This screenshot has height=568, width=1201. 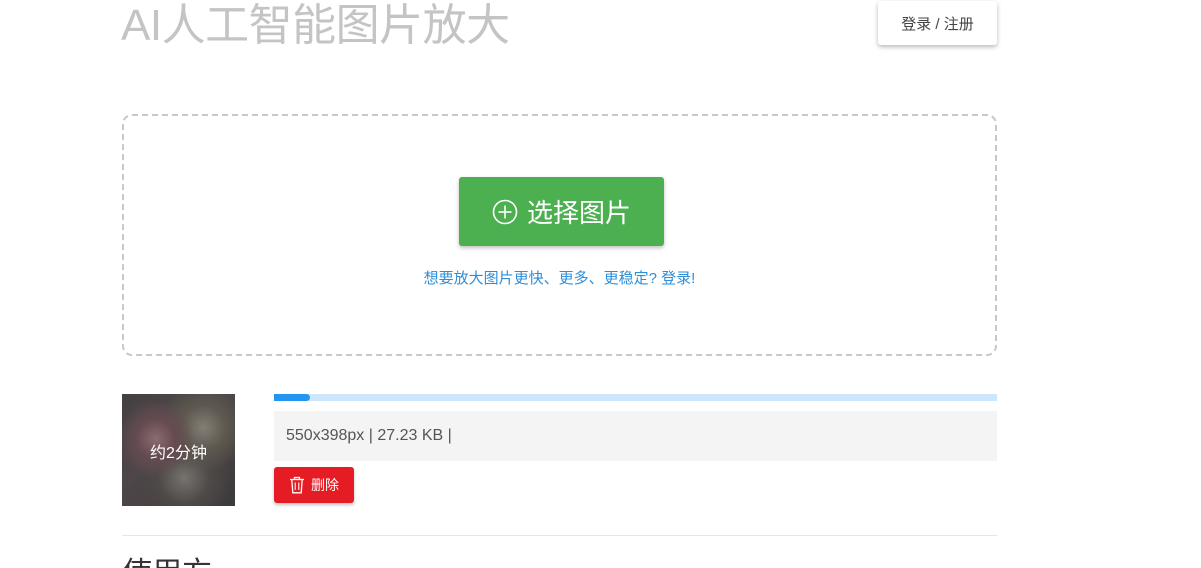 I want to click on delete-label: 删除, so click(x=325, y=485).